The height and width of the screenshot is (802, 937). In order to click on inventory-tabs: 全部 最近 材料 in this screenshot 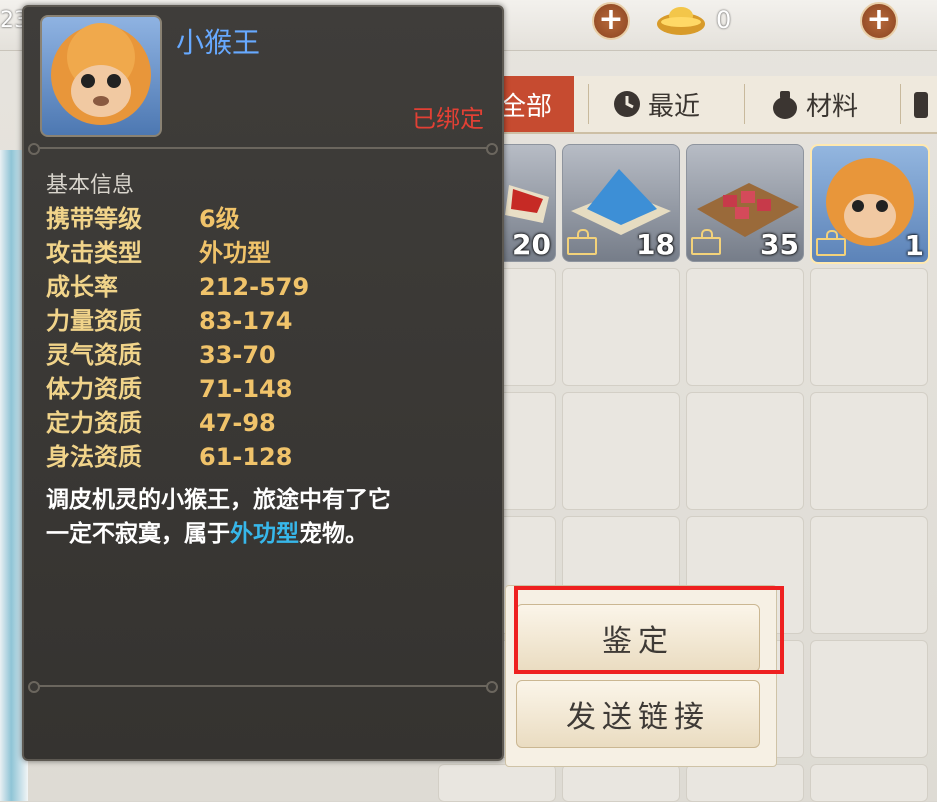, I will do `click(713, 105)`.